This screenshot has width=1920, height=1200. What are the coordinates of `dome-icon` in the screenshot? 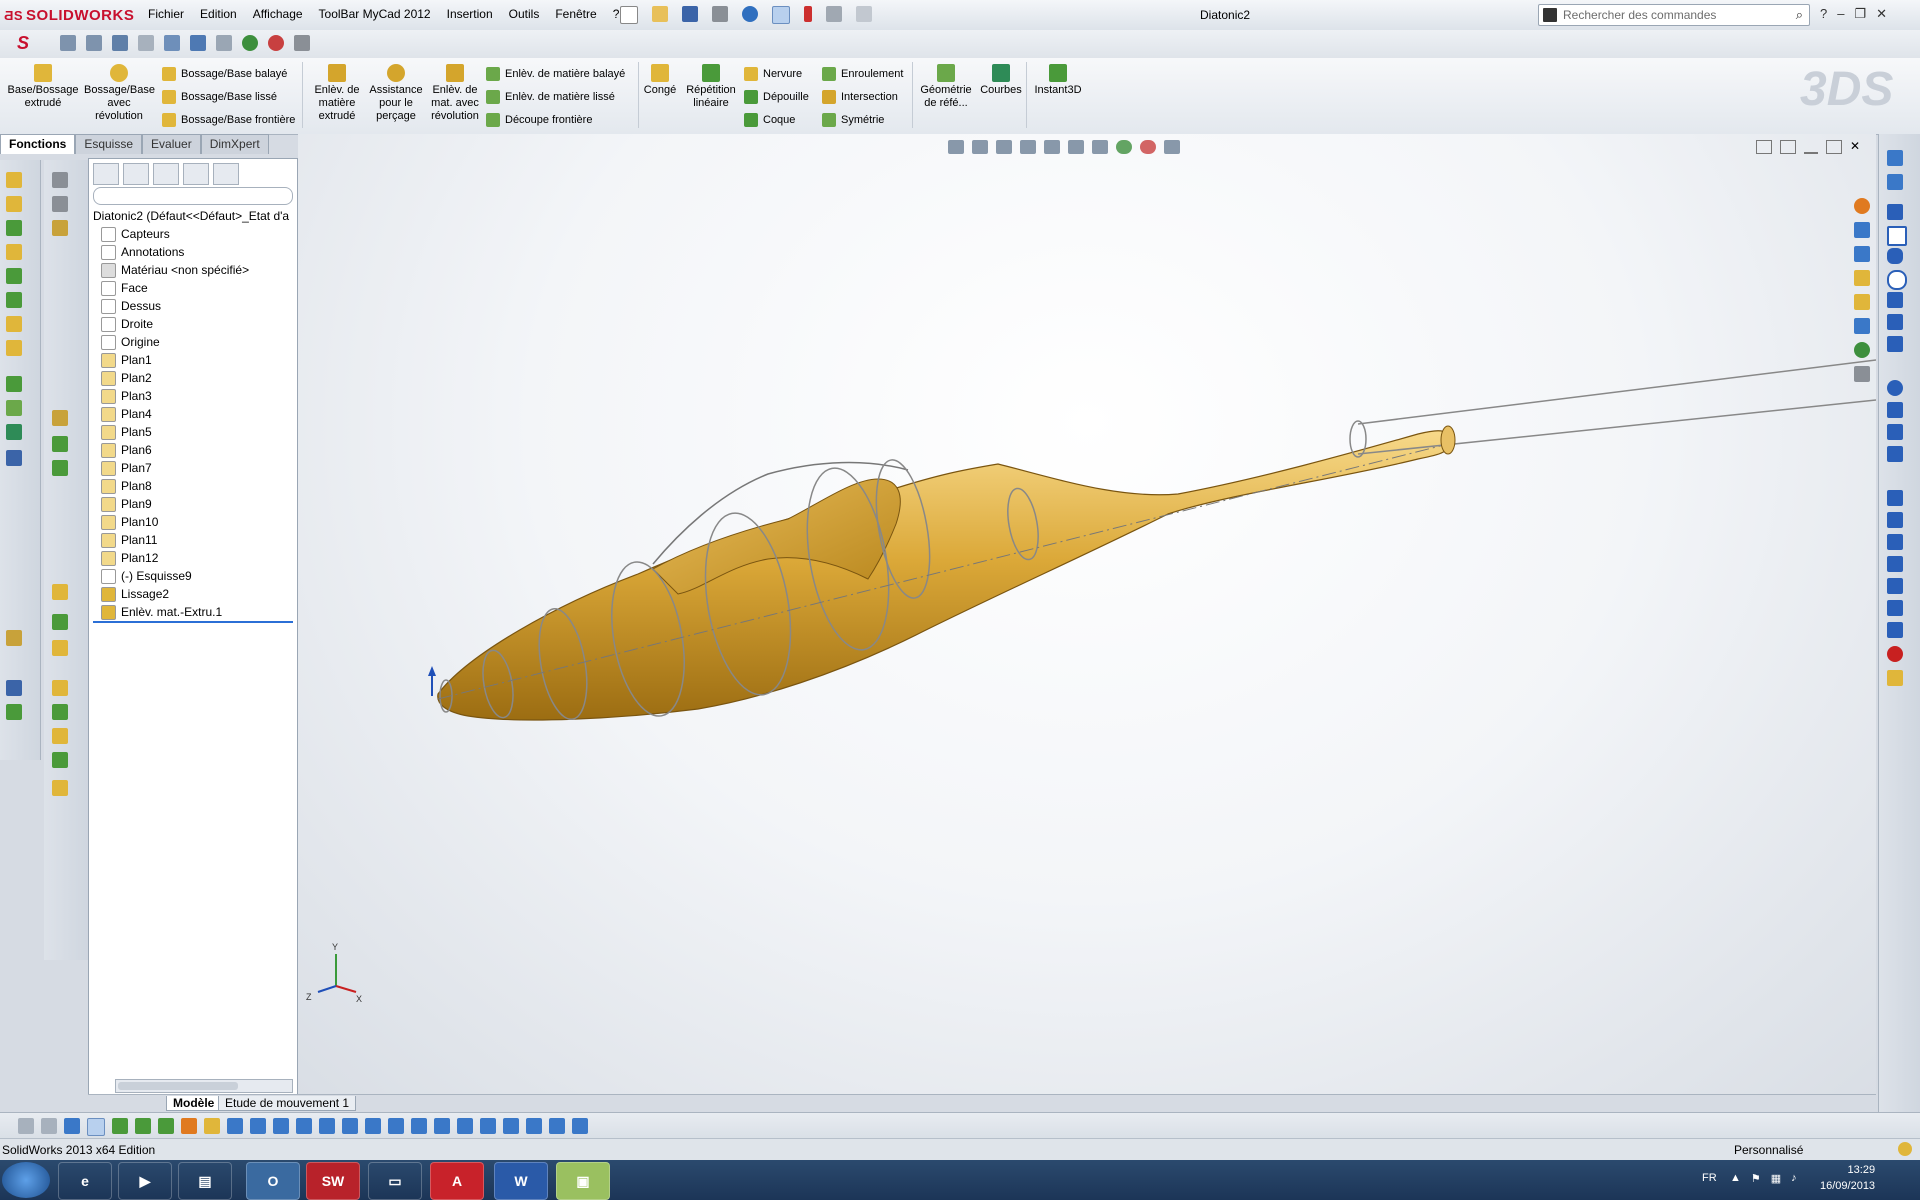 It's located at (60, 736).